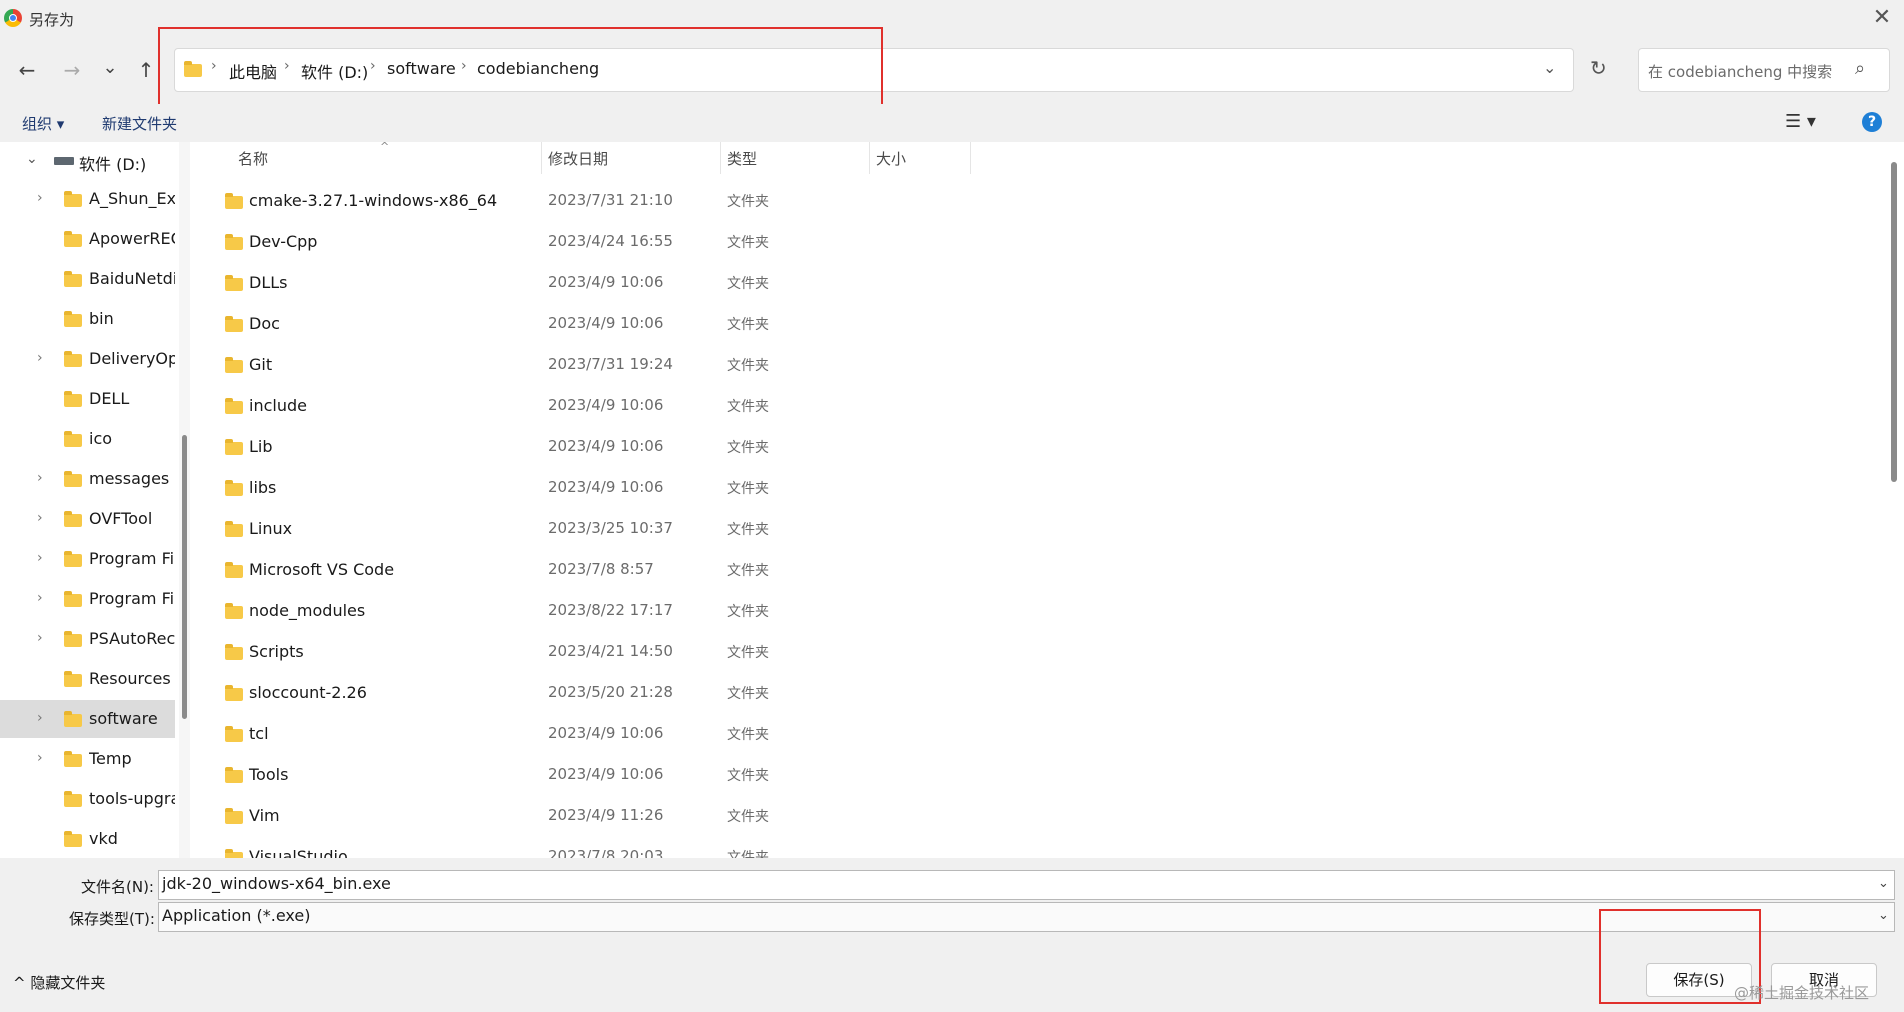 The width and height of the screenshot is (1904, 1012). What do you see at coordinates (110, 68) in the screenshot?
I see `recent-locations-icon: ⌄` at bounding box center [110, 68].